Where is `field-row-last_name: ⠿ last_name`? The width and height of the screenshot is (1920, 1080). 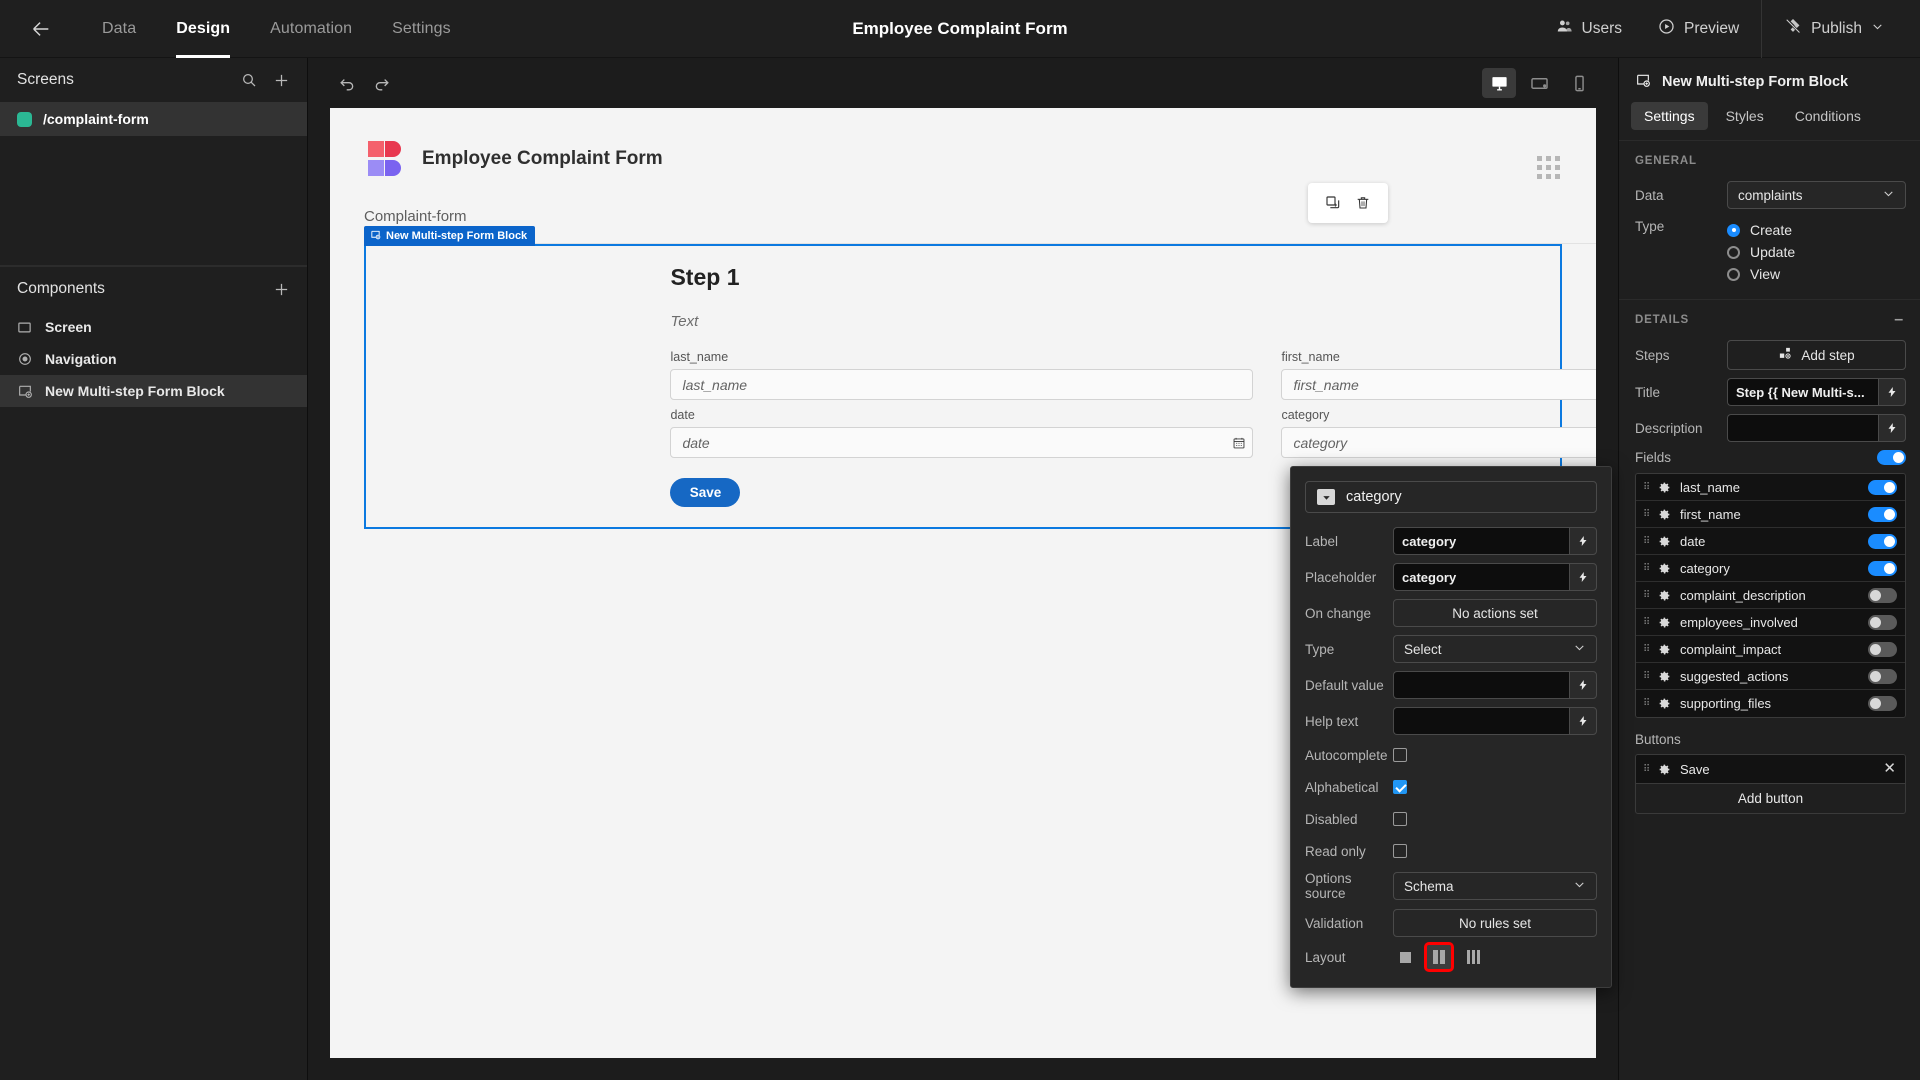
field-row-last_name: ⠿ last_name is located at coordinates (1770, 487).